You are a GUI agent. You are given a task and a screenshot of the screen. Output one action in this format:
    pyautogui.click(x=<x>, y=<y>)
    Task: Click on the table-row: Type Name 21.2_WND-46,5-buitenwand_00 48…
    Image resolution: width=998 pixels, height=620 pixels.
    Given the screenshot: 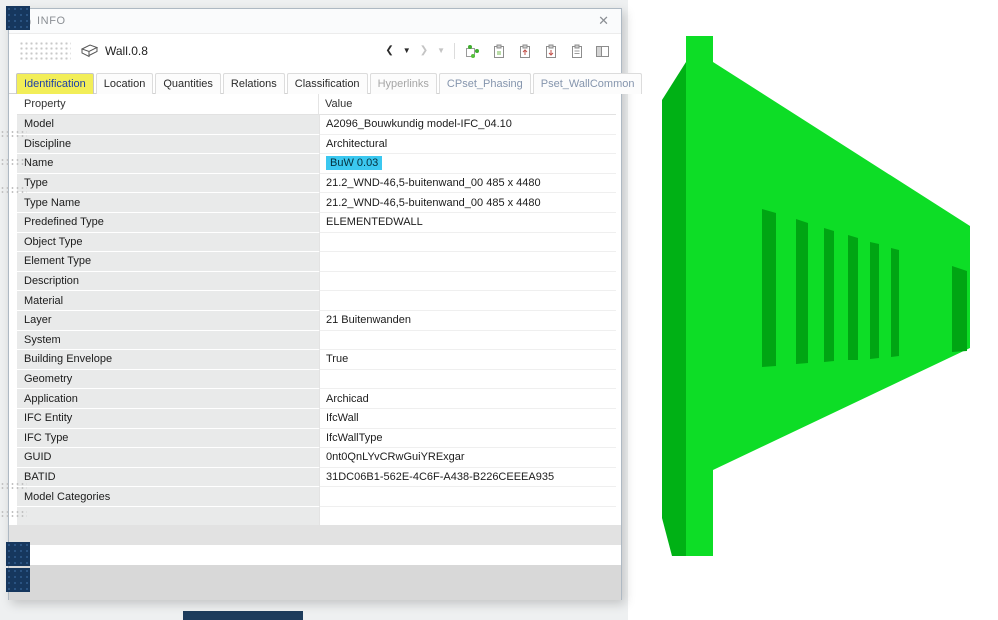 What is the action you would take?
    pyautogui.click(x=316, y=203)
    